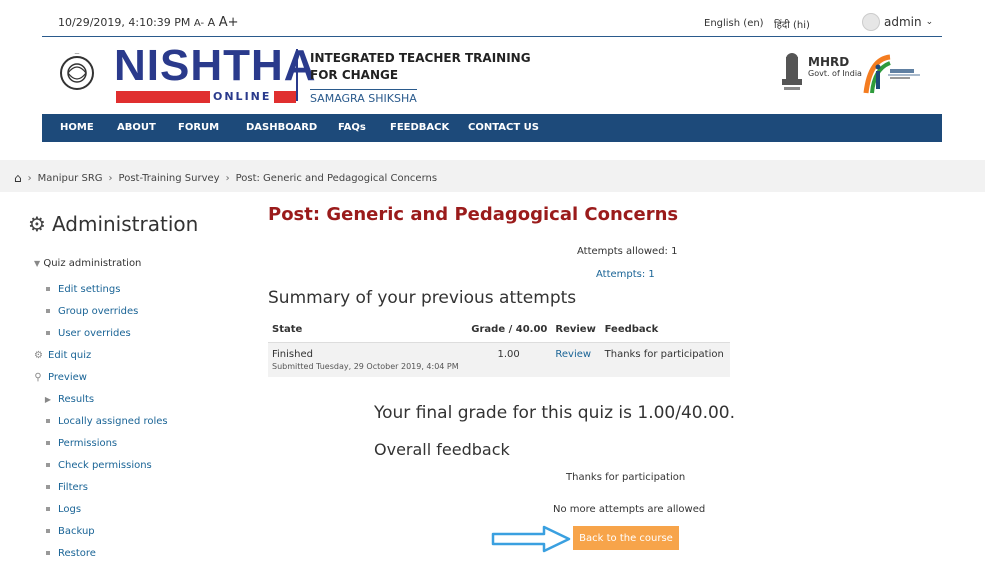 The width and height of the screenshot is (985, 567). What do you see at coordinates (73, 487) in the screenshot?
I see `admin-item-label: Filters` at bounding box center [73, 487].